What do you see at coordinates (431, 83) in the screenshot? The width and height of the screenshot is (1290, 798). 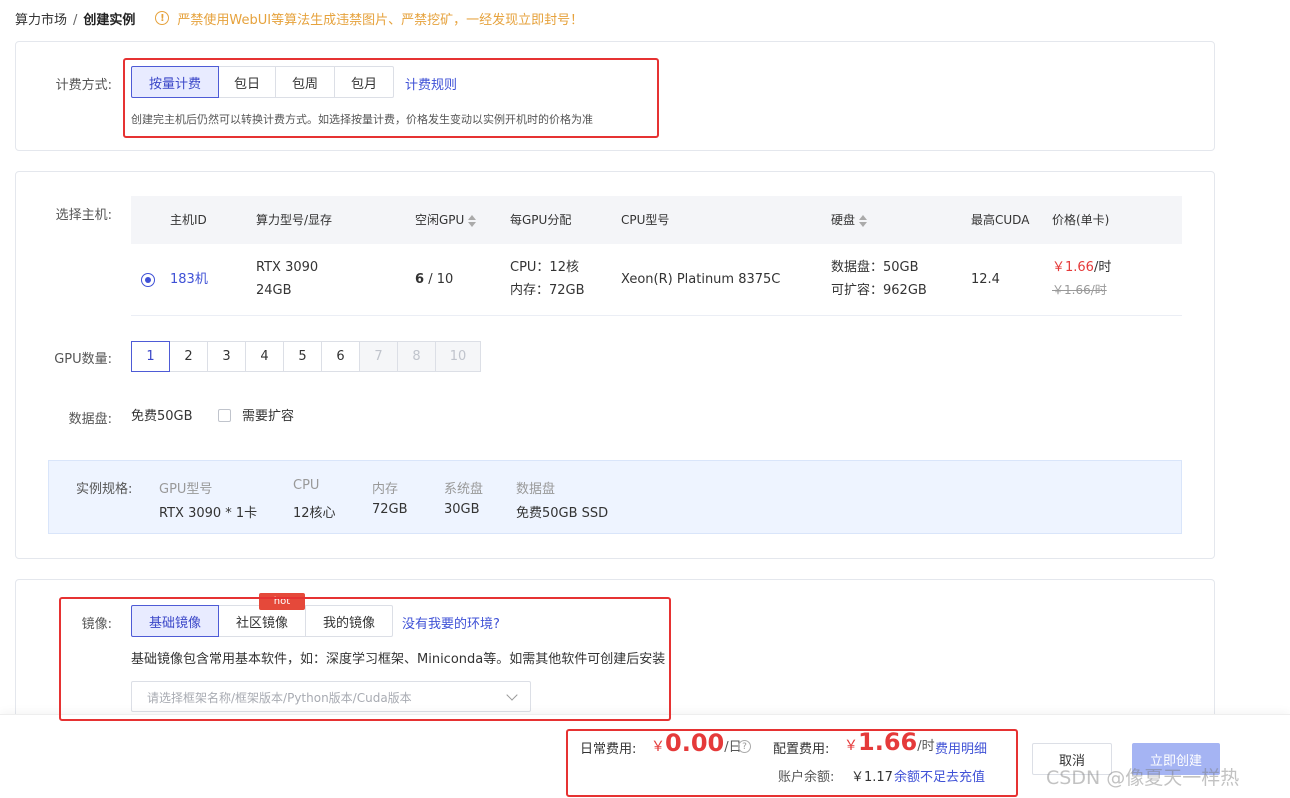 I see `billing-rules-link: 计费规则` at bounding box center [431, 83].